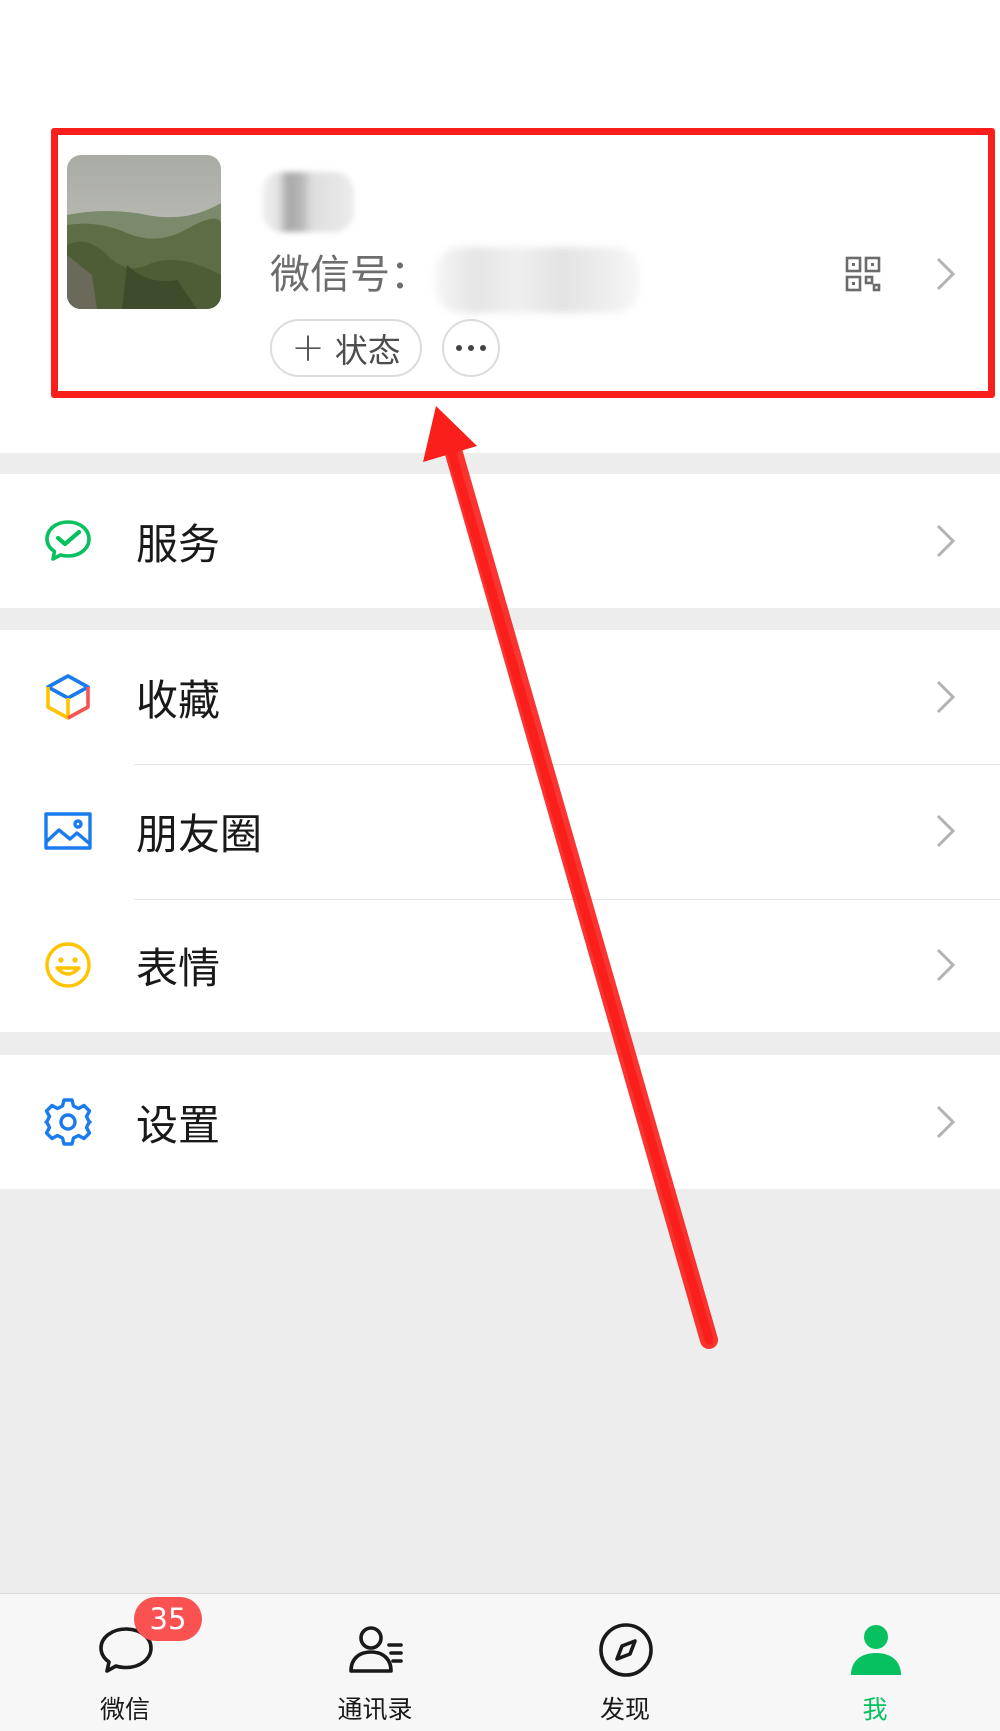  What do you see at coordinates (375, 1709) in the screenshot?
I see `tab-contacts-label: 通讯录` at bounding box center [375, 1709].